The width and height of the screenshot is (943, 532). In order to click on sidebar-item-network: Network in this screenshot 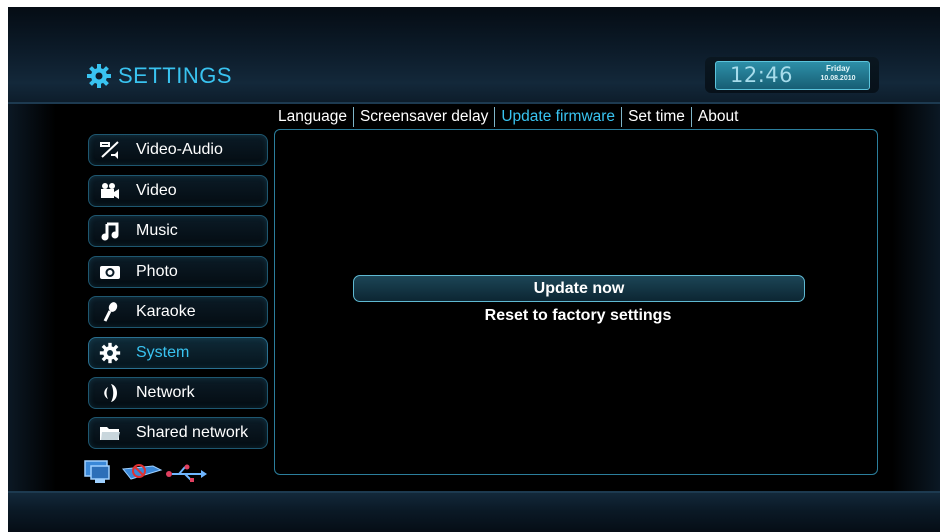, I will do `click(178, 393)`.